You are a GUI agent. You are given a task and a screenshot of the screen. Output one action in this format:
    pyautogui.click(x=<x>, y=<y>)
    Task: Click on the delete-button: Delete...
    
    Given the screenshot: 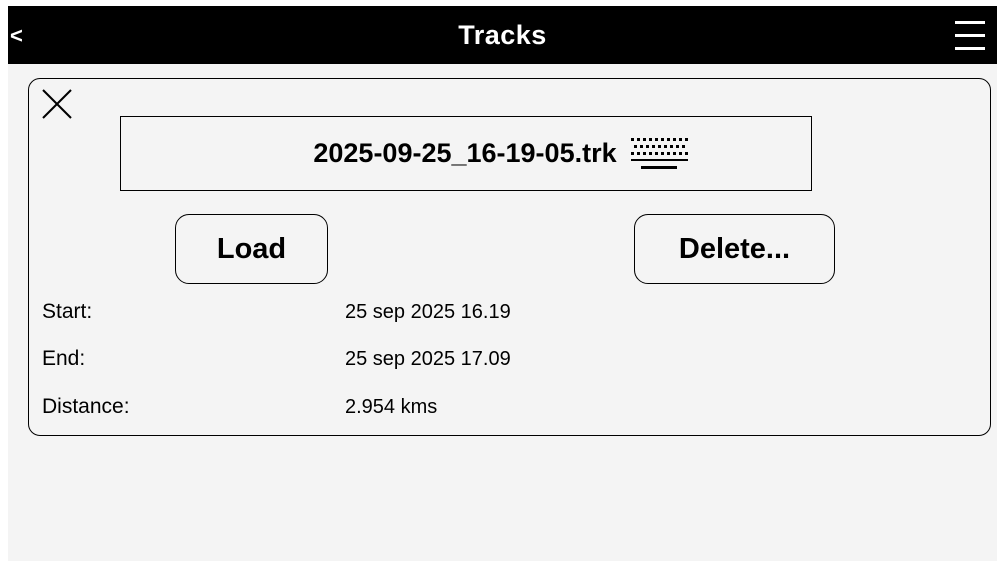 What is the action you would take?
    pyautogui.click(x=734, y=249)
    